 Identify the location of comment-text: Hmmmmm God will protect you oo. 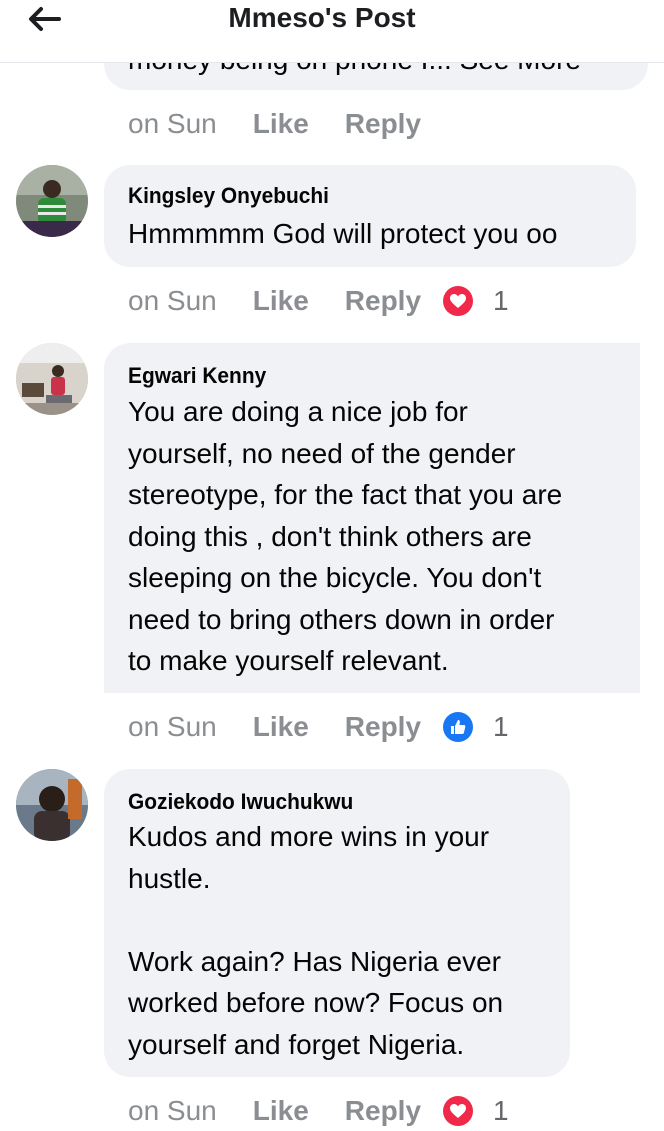
(343, 233).